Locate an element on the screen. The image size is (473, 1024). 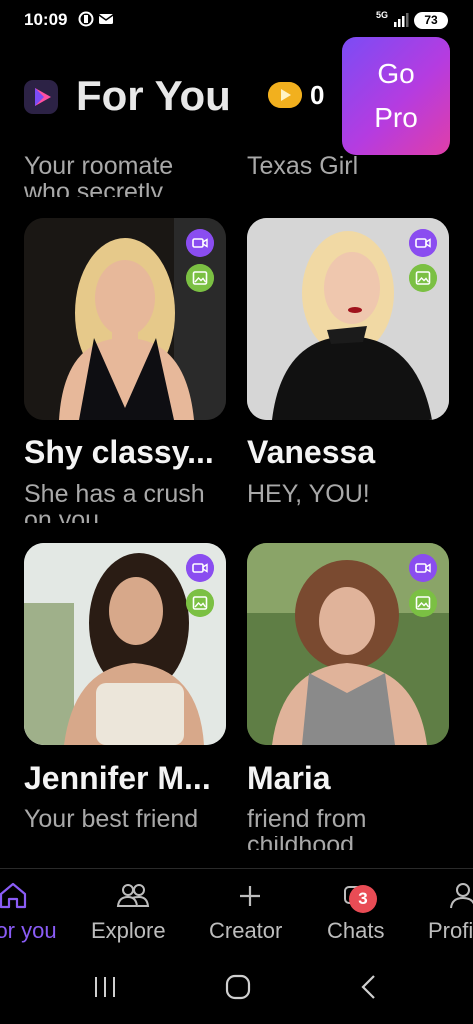
character-desc-cut: who secretly is located at coordinates (93, 190).